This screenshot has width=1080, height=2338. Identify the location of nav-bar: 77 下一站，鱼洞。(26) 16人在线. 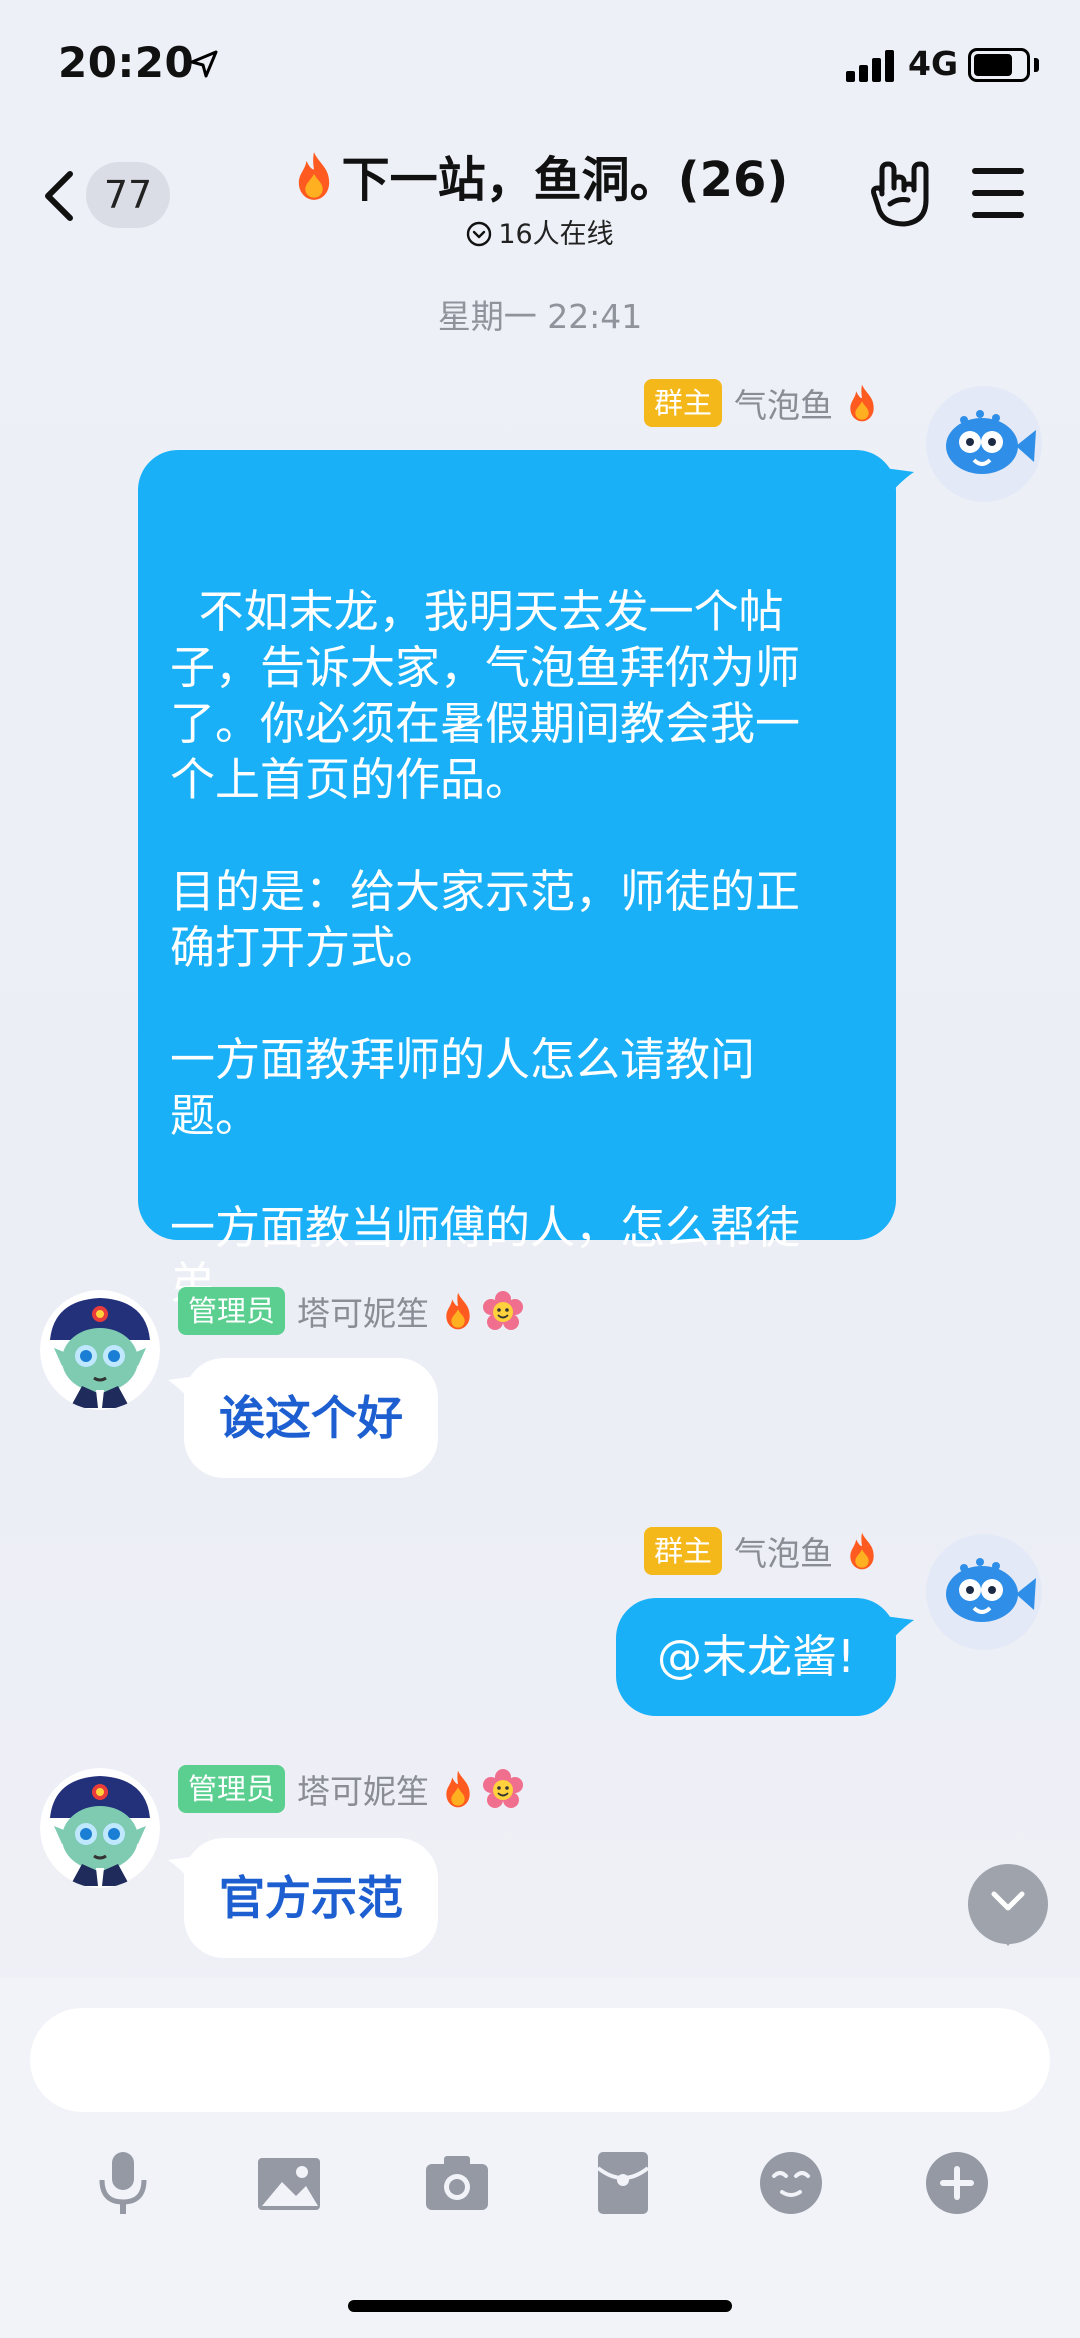
(540, 195).